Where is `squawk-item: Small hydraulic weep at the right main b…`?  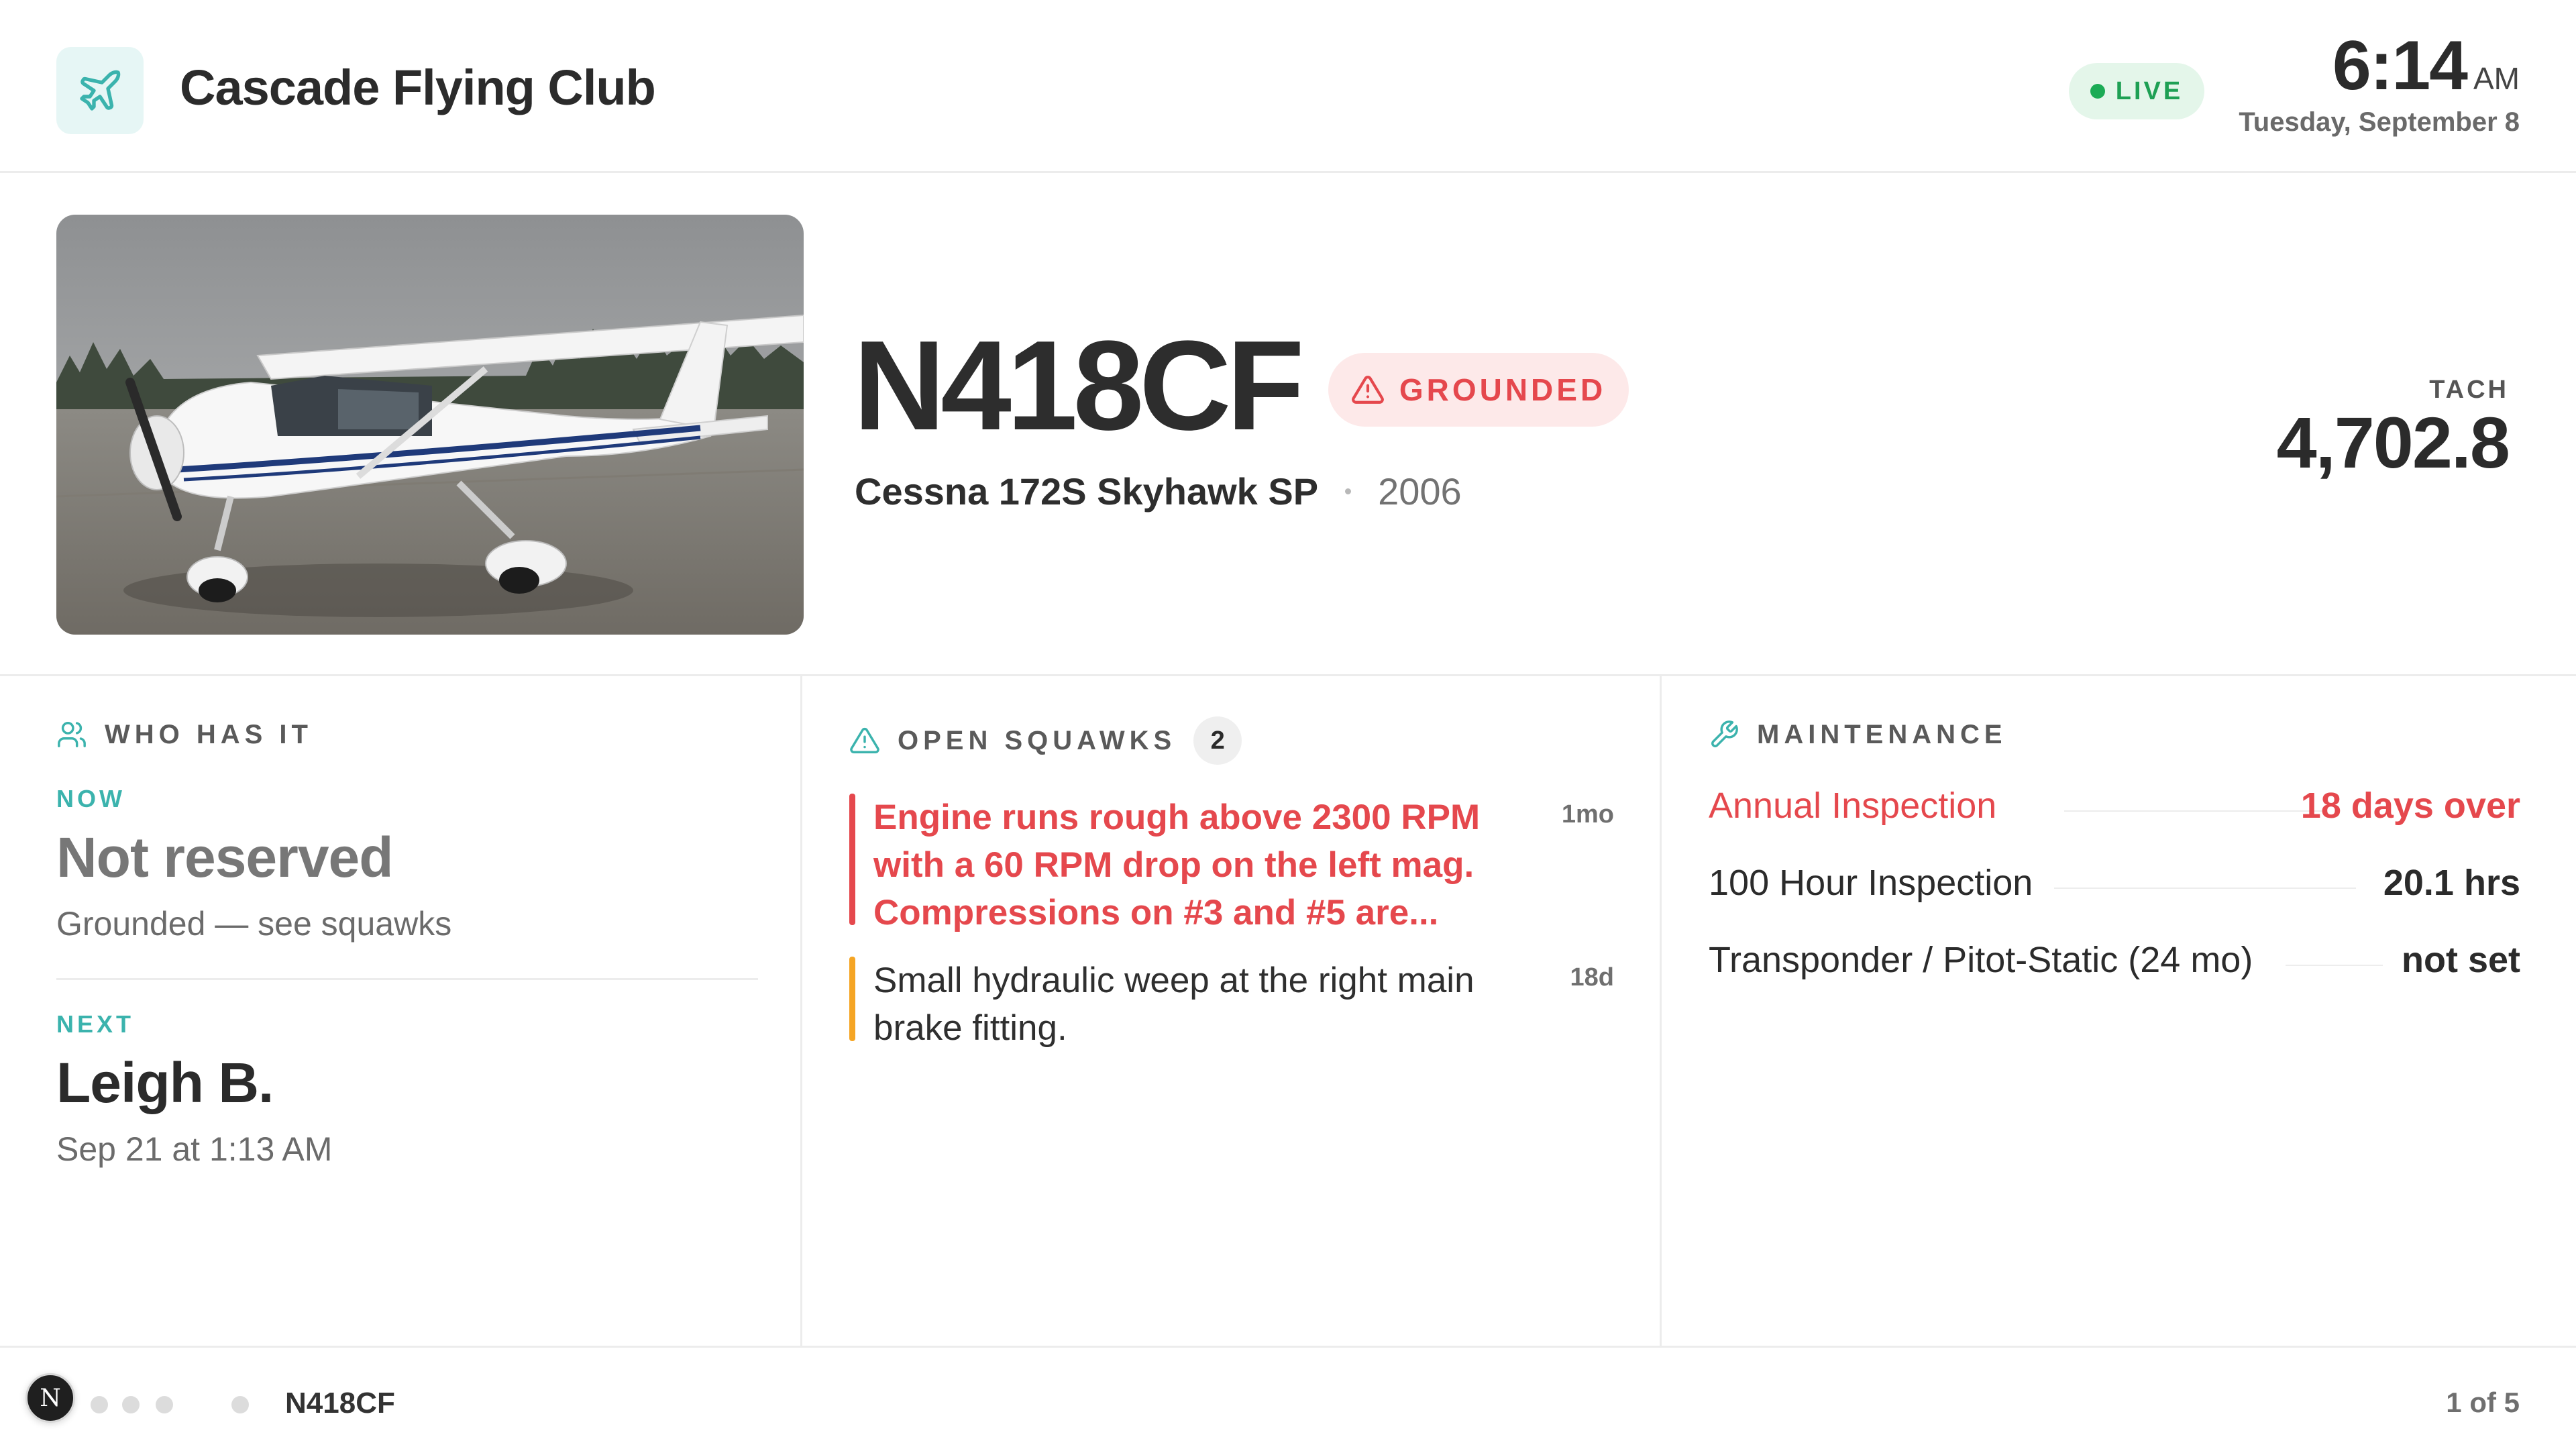
squawk-item: Small hydraulic weep at the right main b… is located at coordinates (1231, 1007).